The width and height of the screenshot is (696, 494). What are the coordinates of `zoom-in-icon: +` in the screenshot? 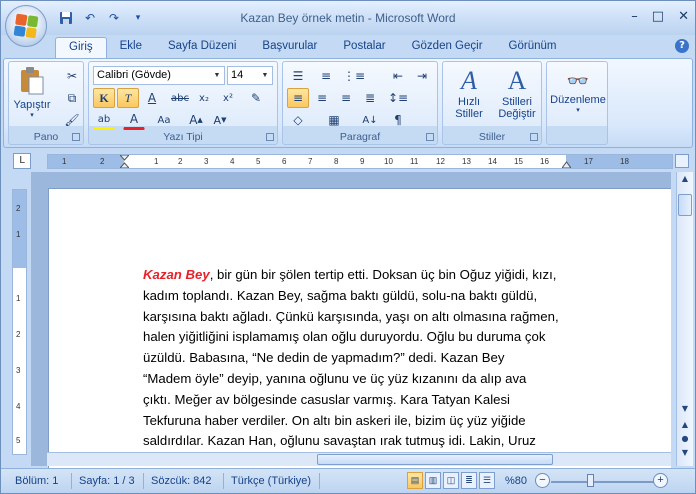 It's located at (660, 480).